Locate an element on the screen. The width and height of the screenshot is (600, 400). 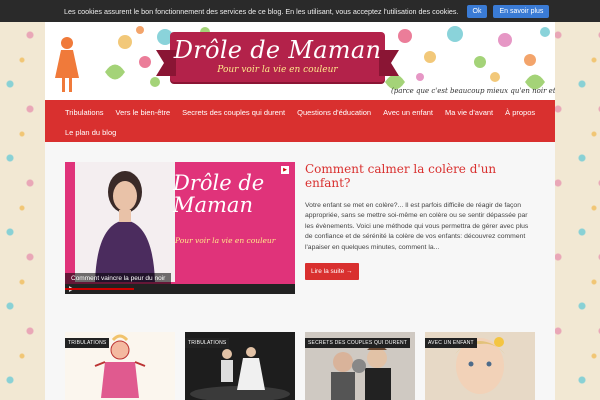
cookie-ok-button: Ok is located at coordinates (477, 11).